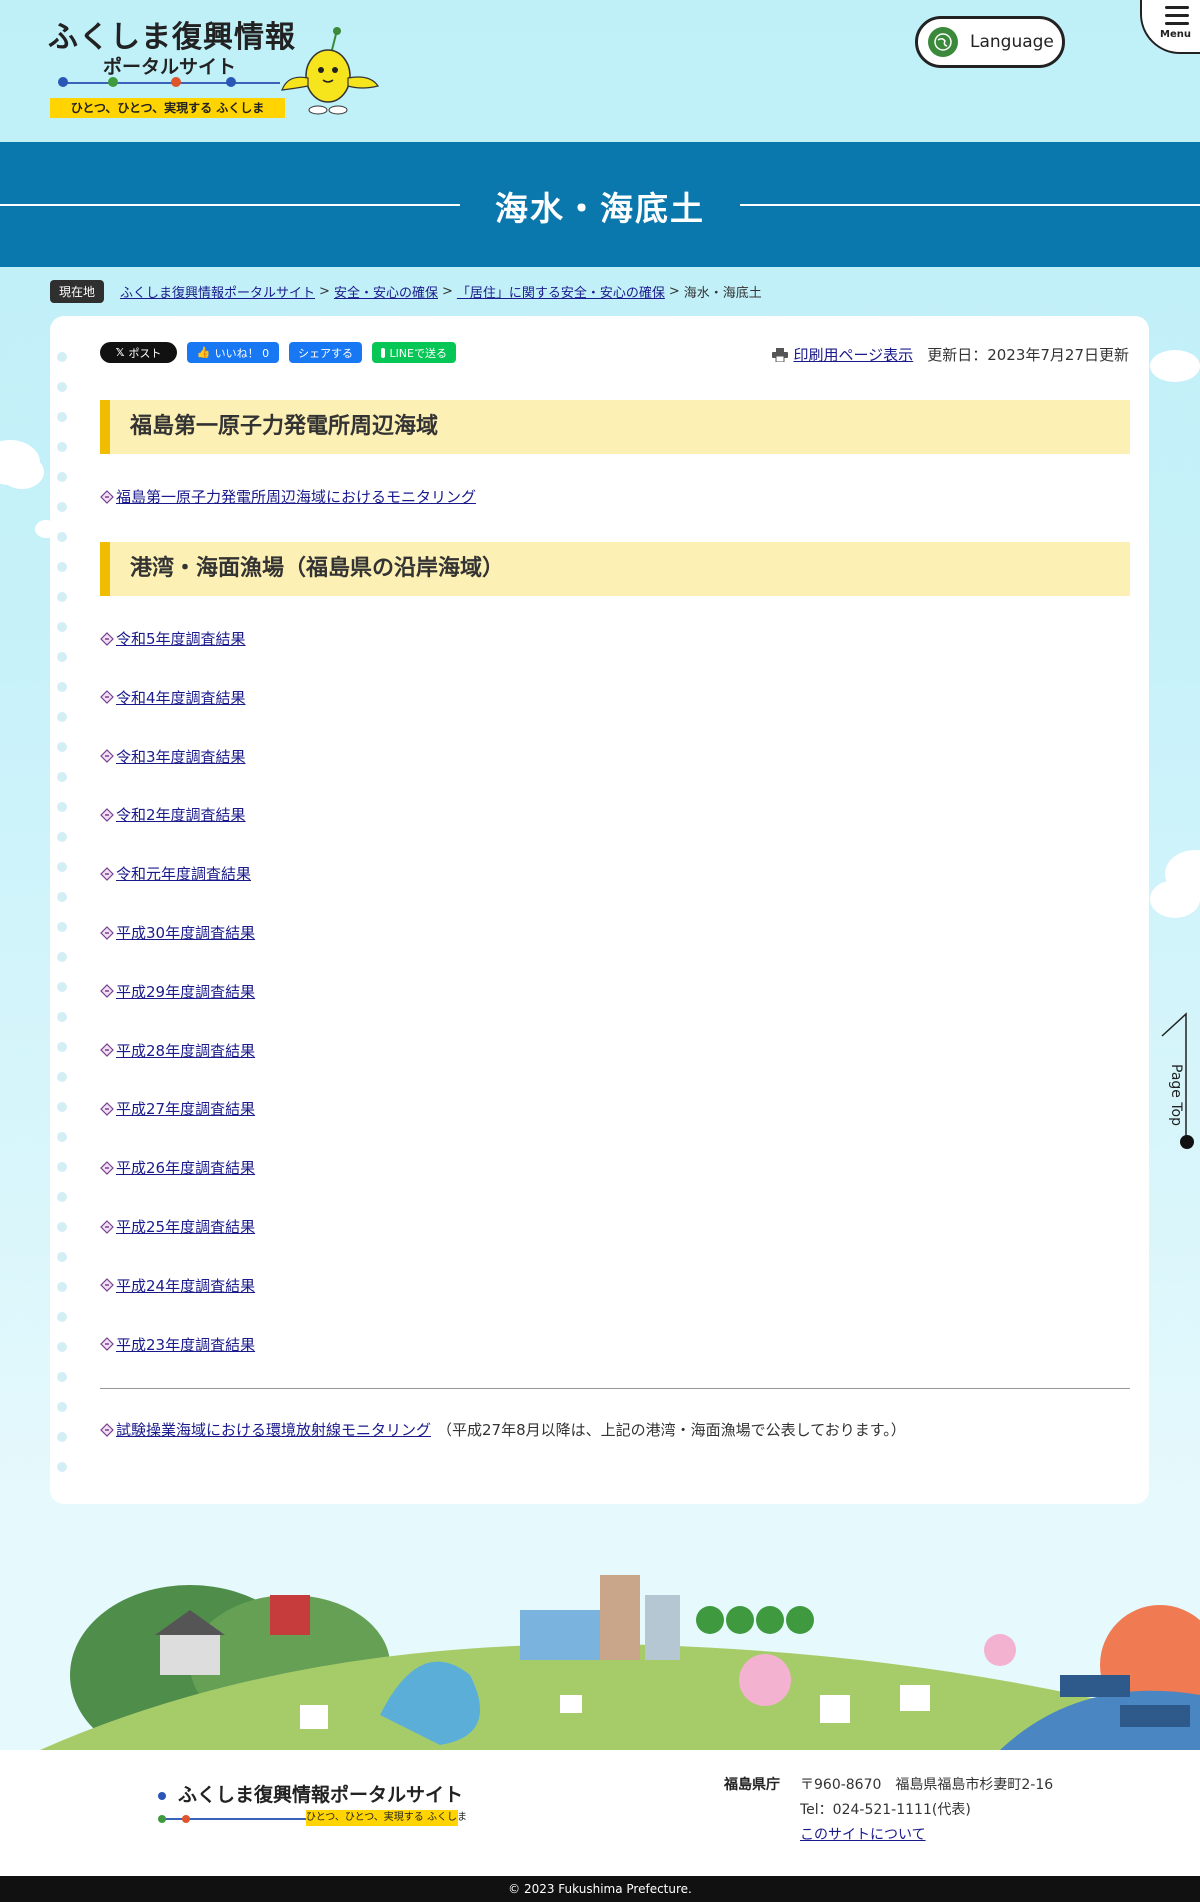  What do you see at coordinates (162, 1796) in the screenshot?
I see `footer-logo-dot` at bounding box center [162, 1796].